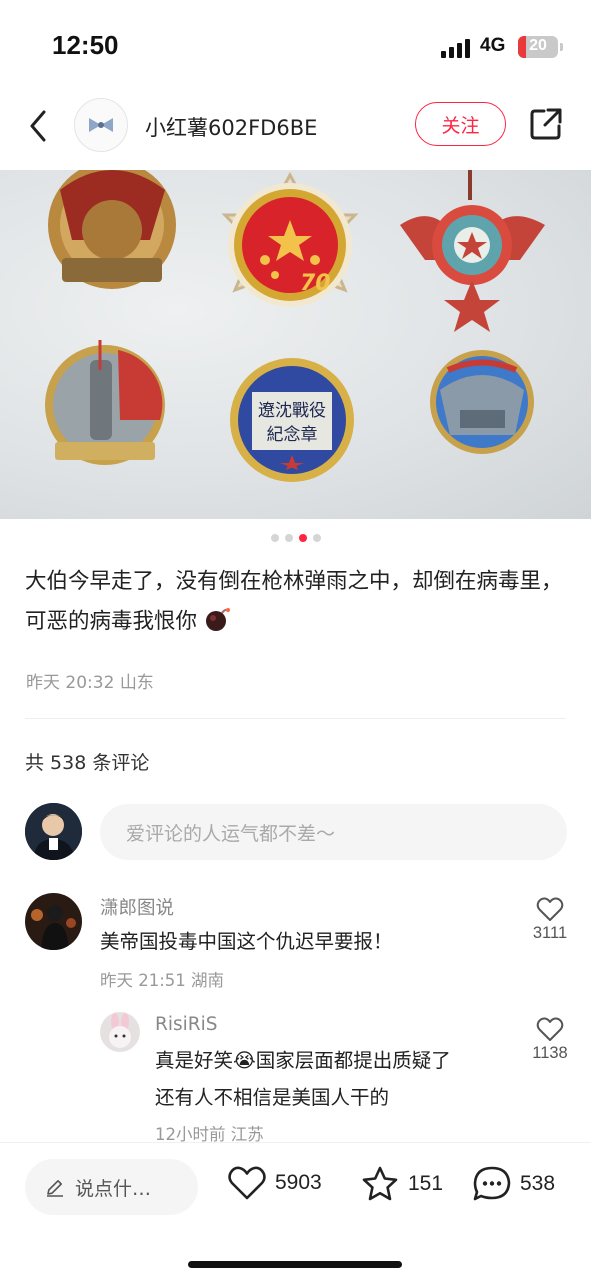 The image size is (591, 1280). I want to click on share-icon, so click(546, 124).